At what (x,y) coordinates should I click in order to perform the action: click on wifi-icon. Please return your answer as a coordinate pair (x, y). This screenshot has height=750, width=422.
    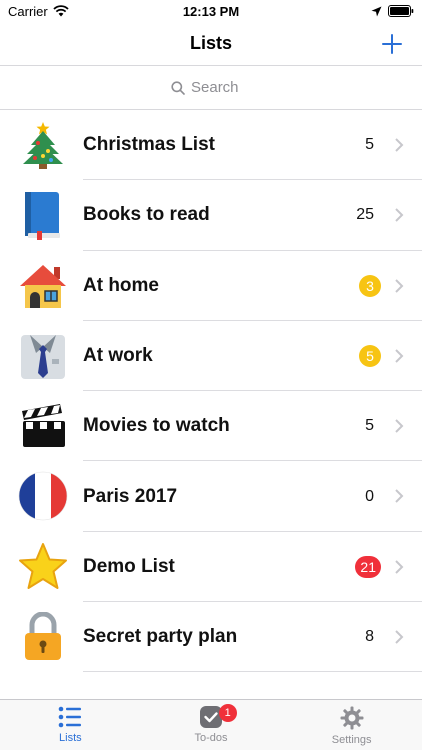
    Looking at the image, I should click on (61, 11).